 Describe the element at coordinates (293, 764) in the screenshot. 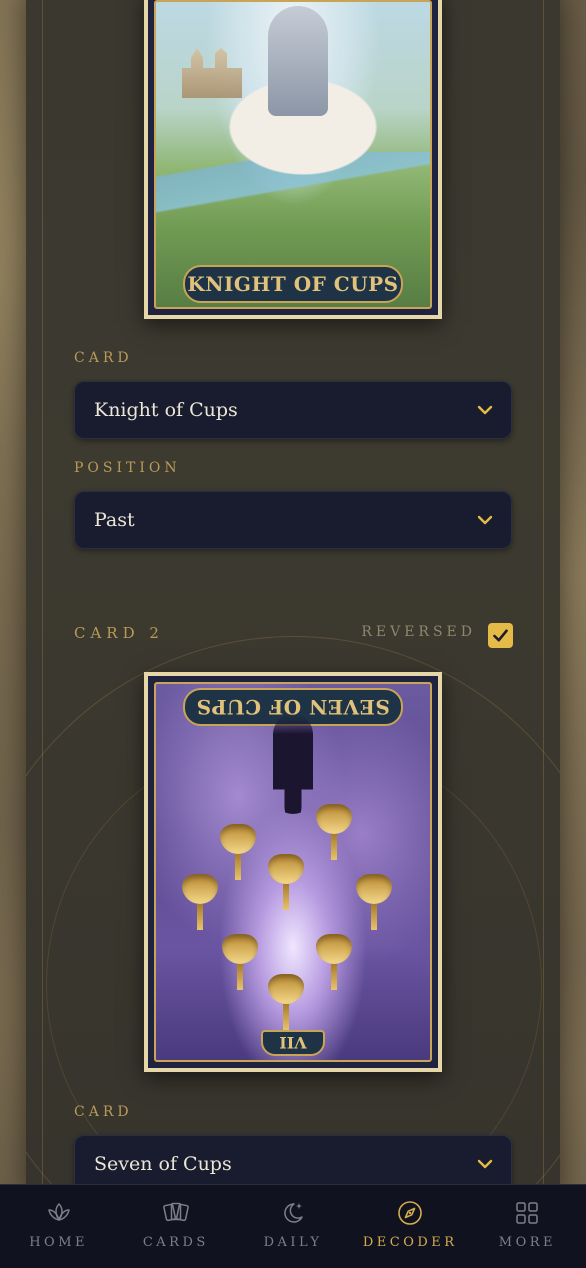

I see `silhouette-figure` at that location.